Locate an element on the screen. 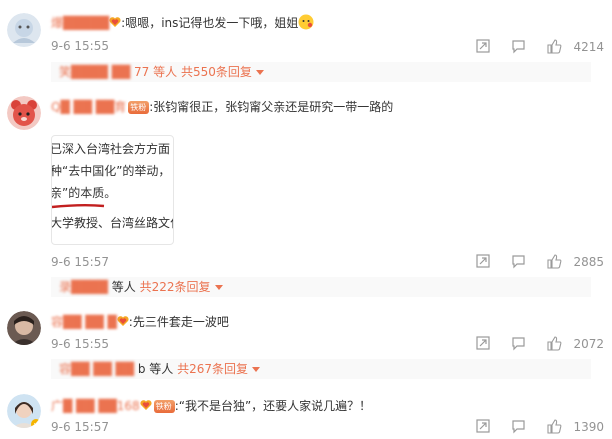 The width and height of the screenshot is (612, 439). username: Q█ ██ ██育 is located at coordinates (88, 107).